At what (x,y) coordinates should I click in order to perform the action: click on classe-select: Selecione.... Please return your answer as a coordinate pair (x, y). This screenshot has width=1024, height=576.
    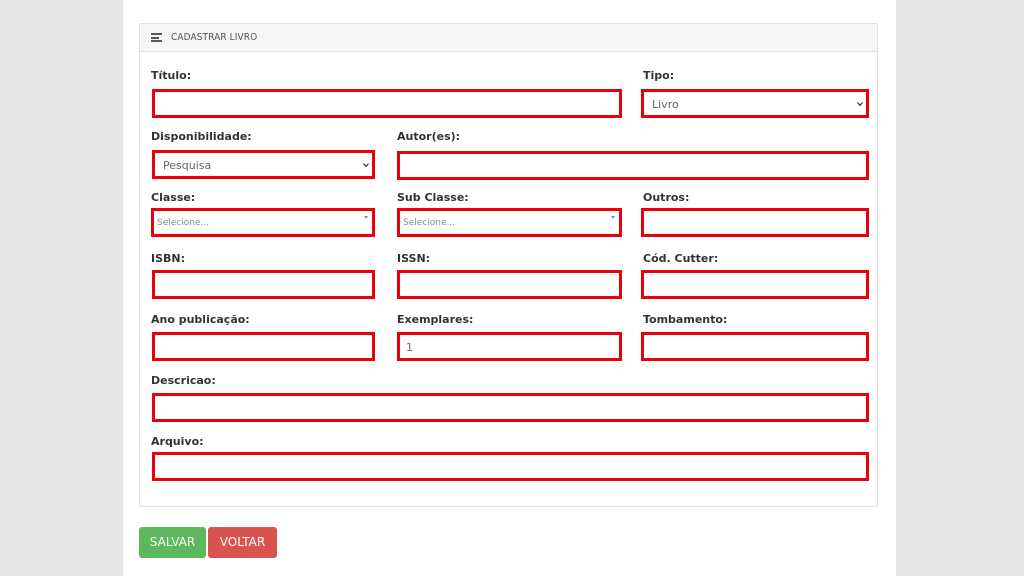
    Looking at the image, I should click on (263, 222).